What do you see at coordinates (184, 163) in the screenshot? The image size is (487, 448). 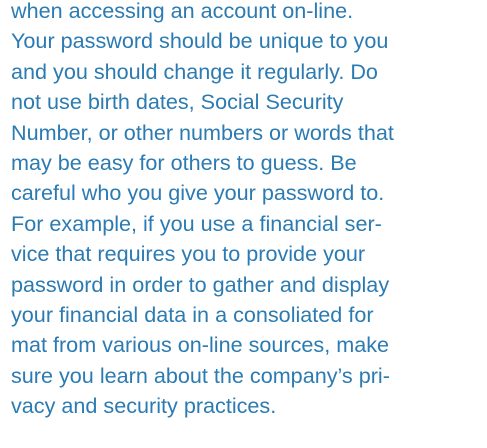 I see `text-line: may be easy for others to guess. Be` at bounding box center [184, 163].